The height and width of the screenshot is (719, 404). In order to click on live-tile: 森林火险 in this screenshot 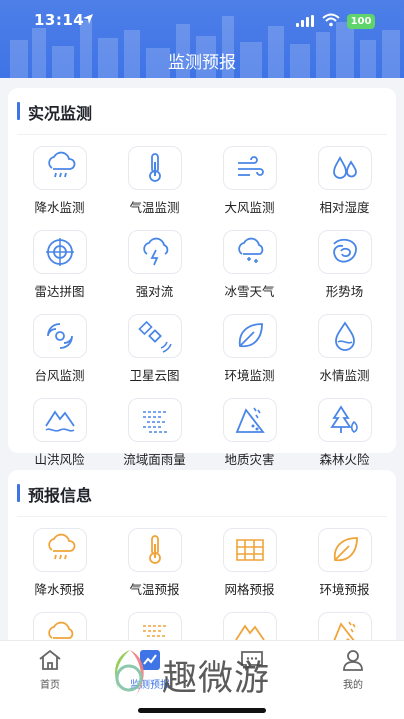, I will do `click(344, 432)`.